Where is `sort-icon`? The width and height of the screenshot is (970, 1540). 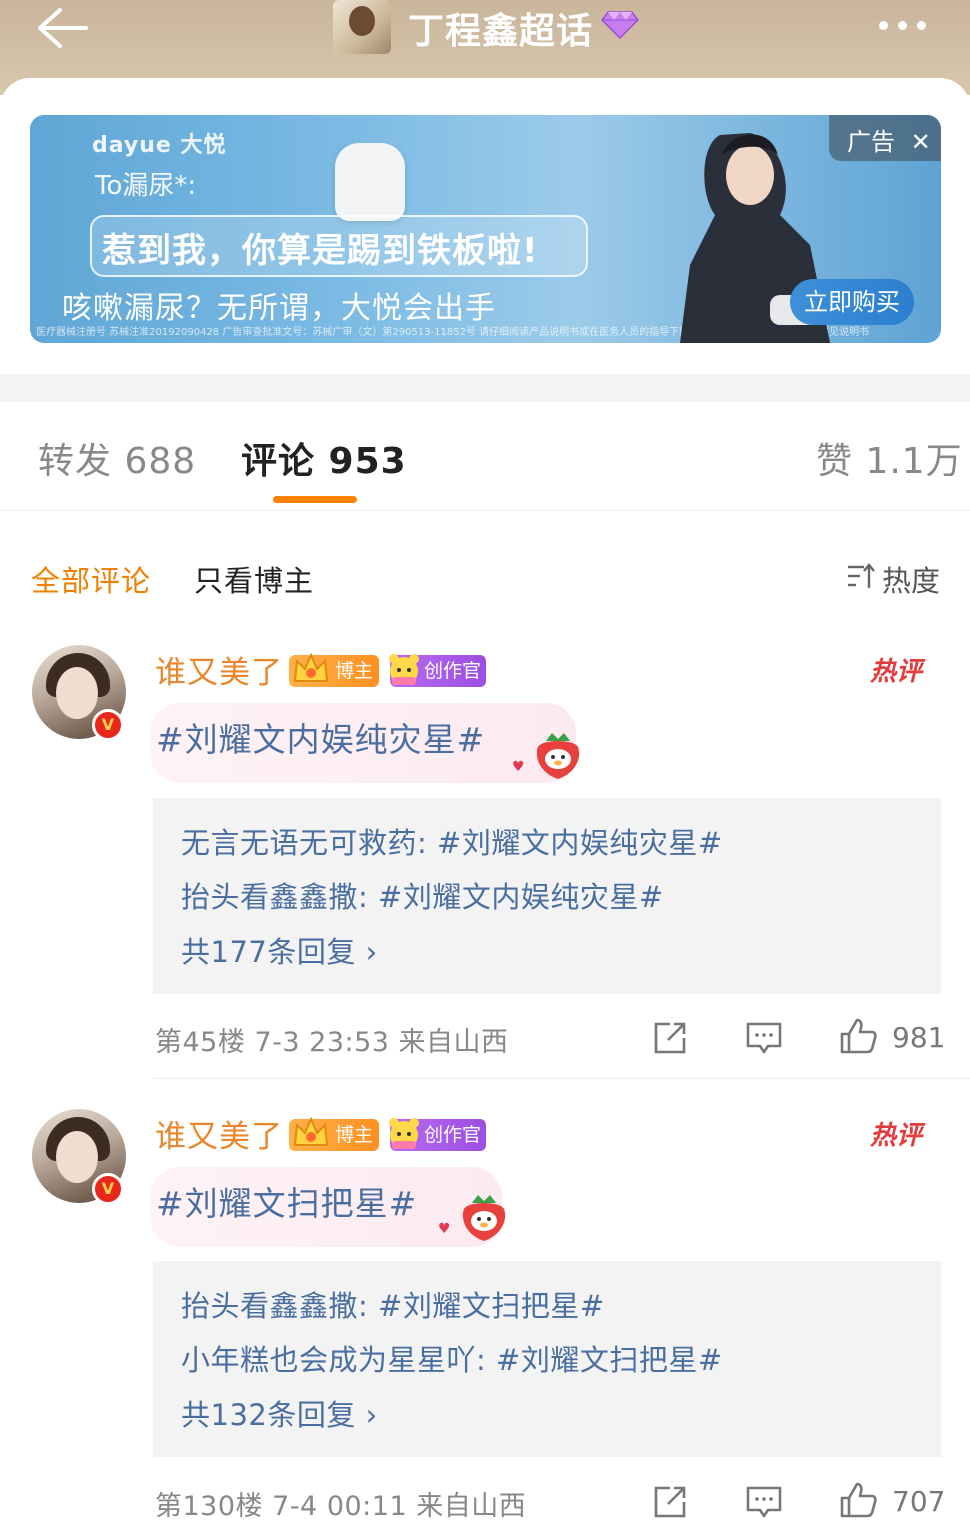 sort-icon is located at coordinates (861, 576).